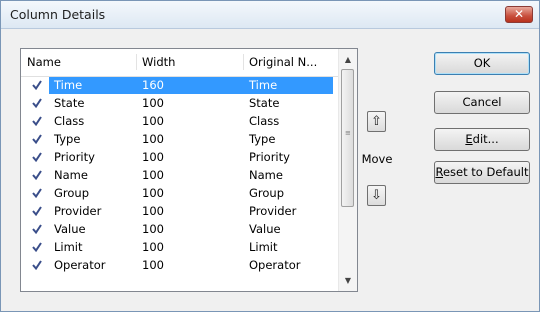 This screenshot has width=540, height=312. What do you see at coordinates (267, 193) in the screenshot?
I see `original-name-cell: Group` at bounding box center [267, 193].